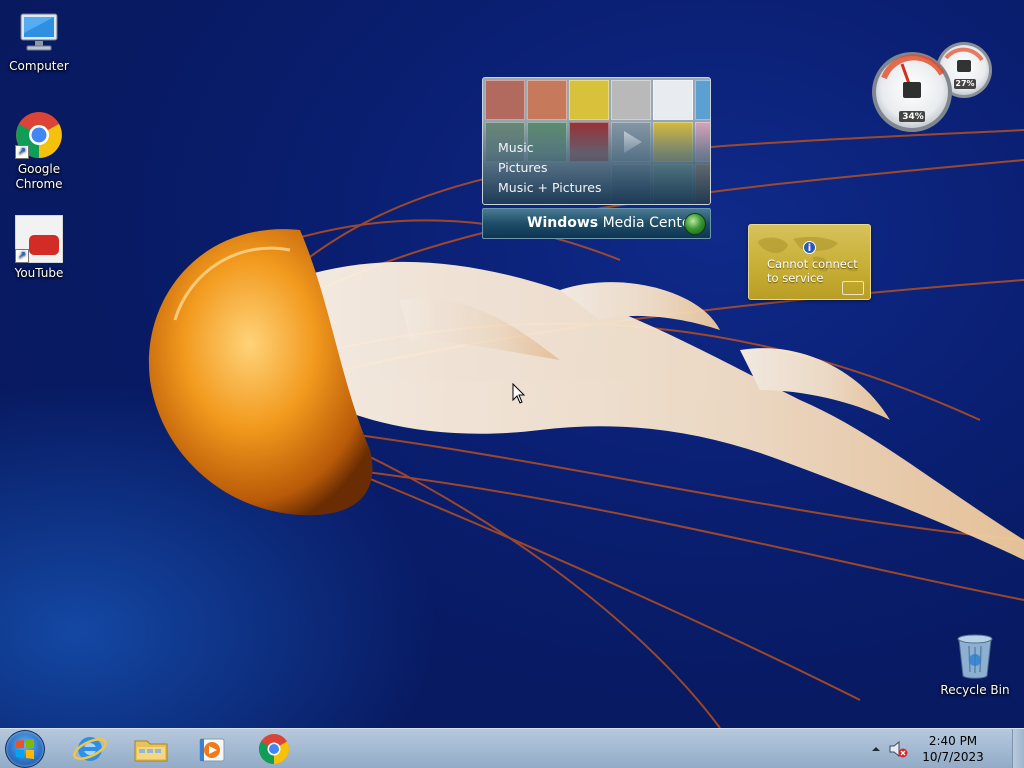 Image resolution: width=1024 pixels, height=768 pixels. What do you see at coordinates (953, 749) in the screenshot?
I see `system-clock: 2:40 PM 10/7/2023` at bounding box center [953, 749].